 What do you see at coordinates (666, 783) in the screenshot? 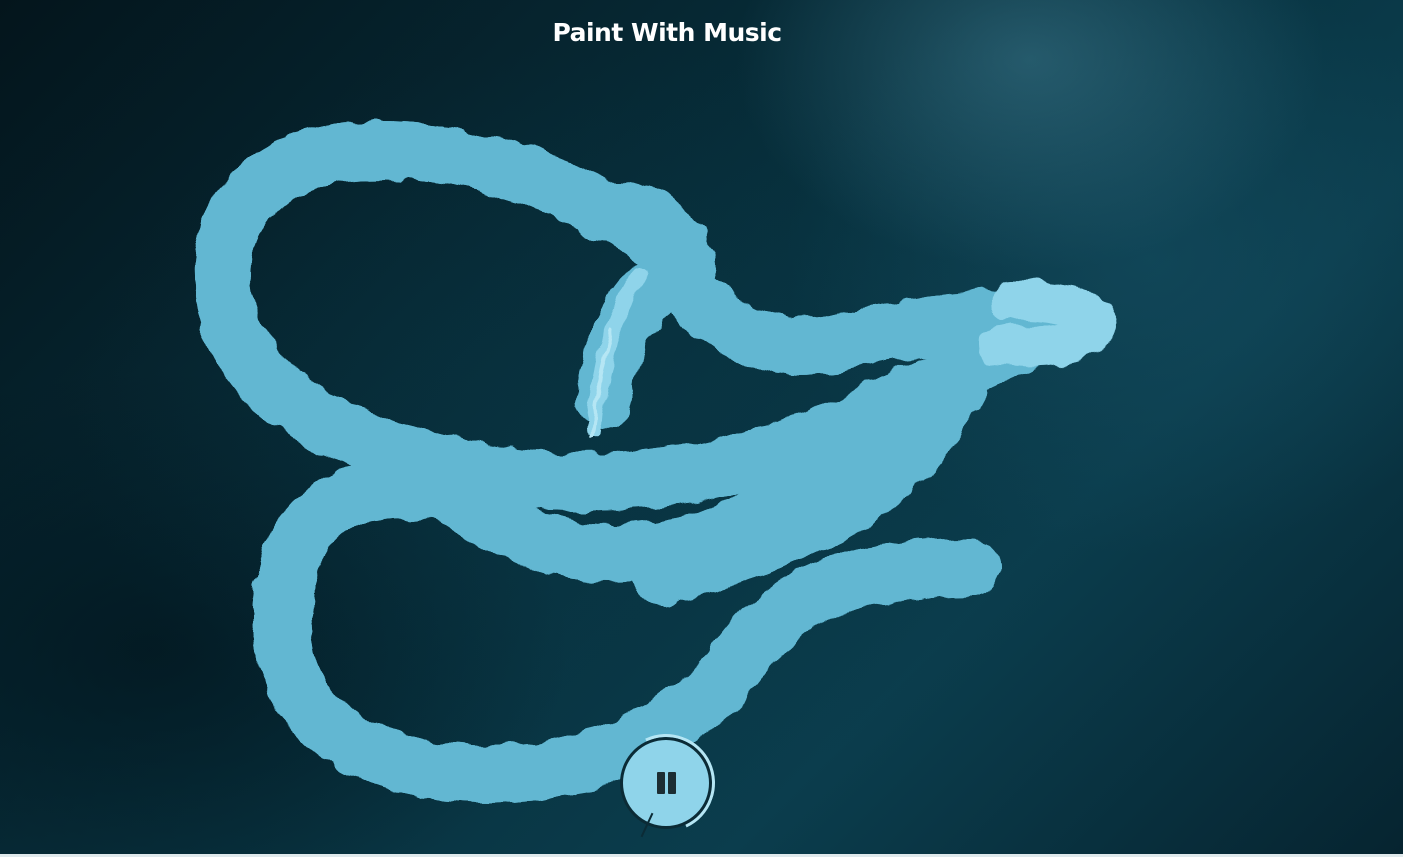
I see `play-pause-button` at bounding box center [666, 783].